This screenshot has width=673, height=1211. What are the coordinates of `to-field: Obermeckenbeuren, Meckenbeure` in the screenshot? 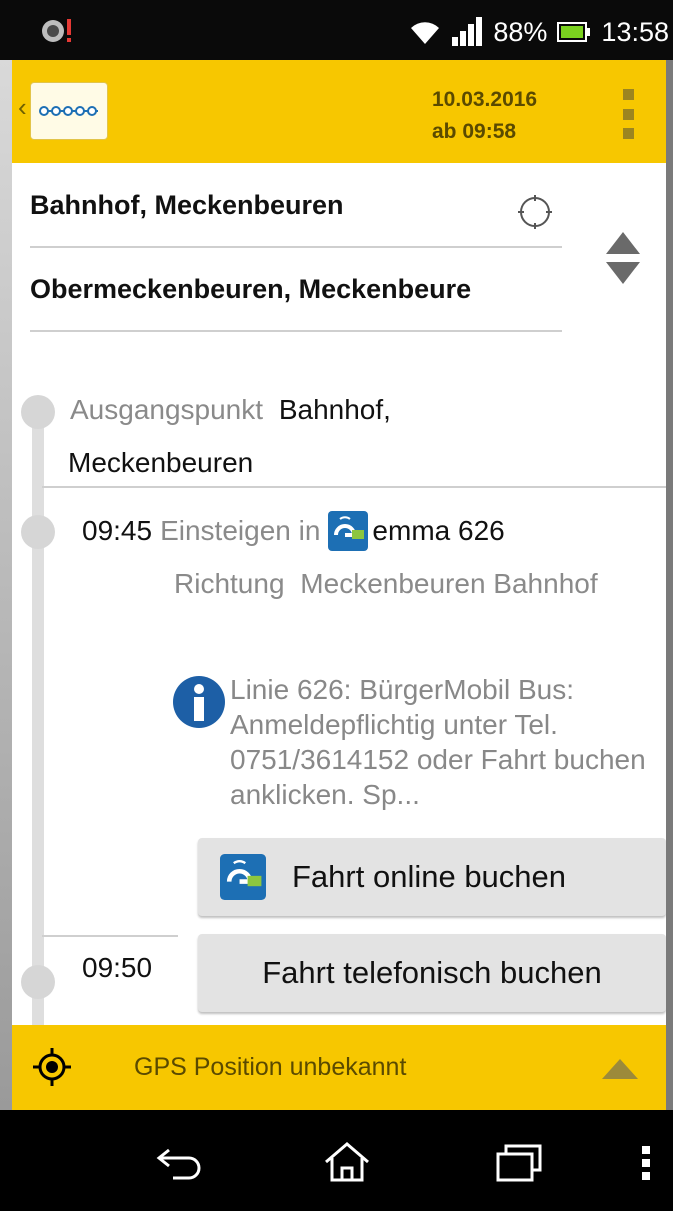 It's located at (296, 303).